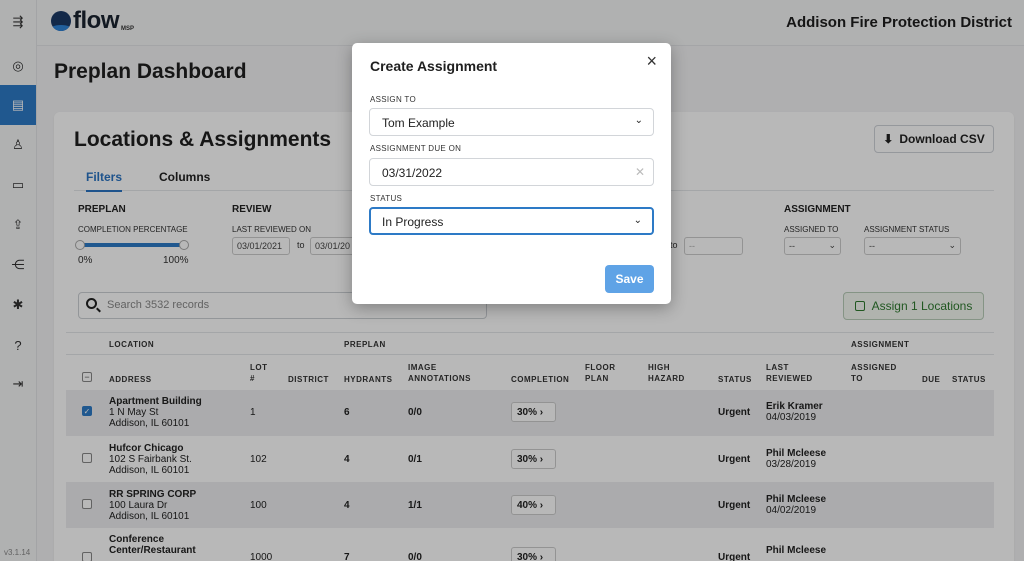 This screenshot has width=1024, height=561. Describe the element at coordinates (412, 173) in the screenshot. I see `due-date-value: 03/31/2022` at that location.